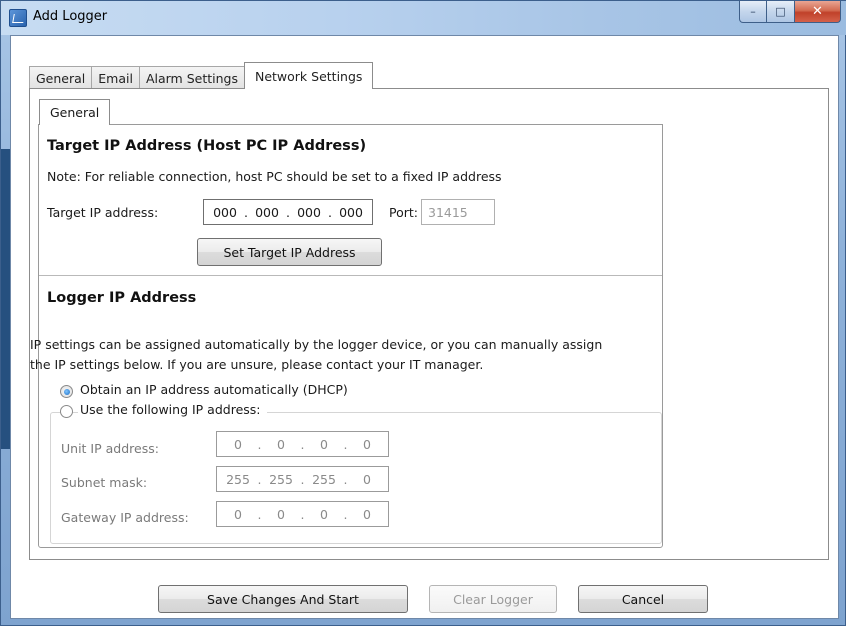 The image size is (846, 626). Describe the element at coordinates (61, 77) in the screenshot. I see `tab-general: General` at that location.